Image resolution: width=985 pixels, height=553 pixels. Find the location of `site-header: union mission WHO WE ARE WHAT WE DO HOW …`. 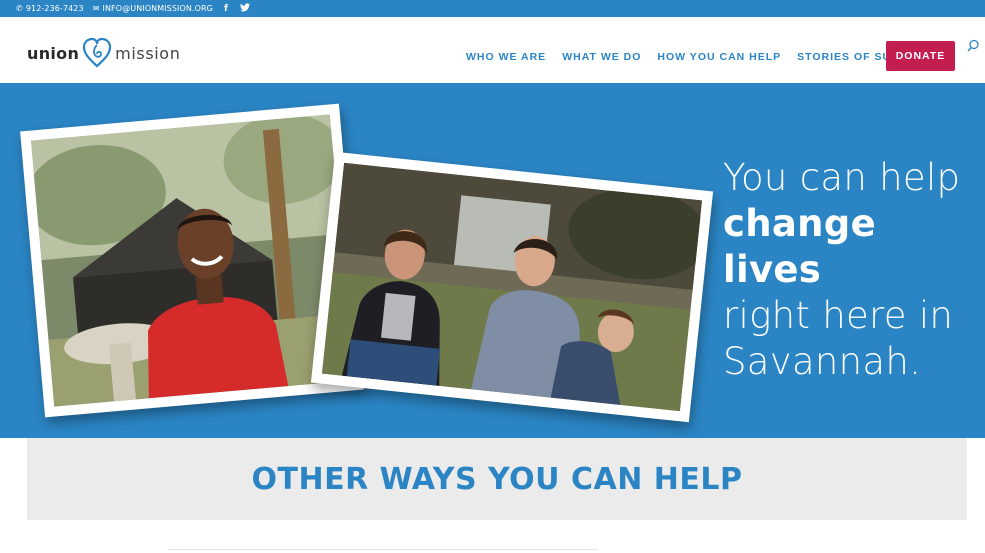

site-header: union mission WHO WE ARE WHAT WE DO HOW … is located at coordinates (492, 50).